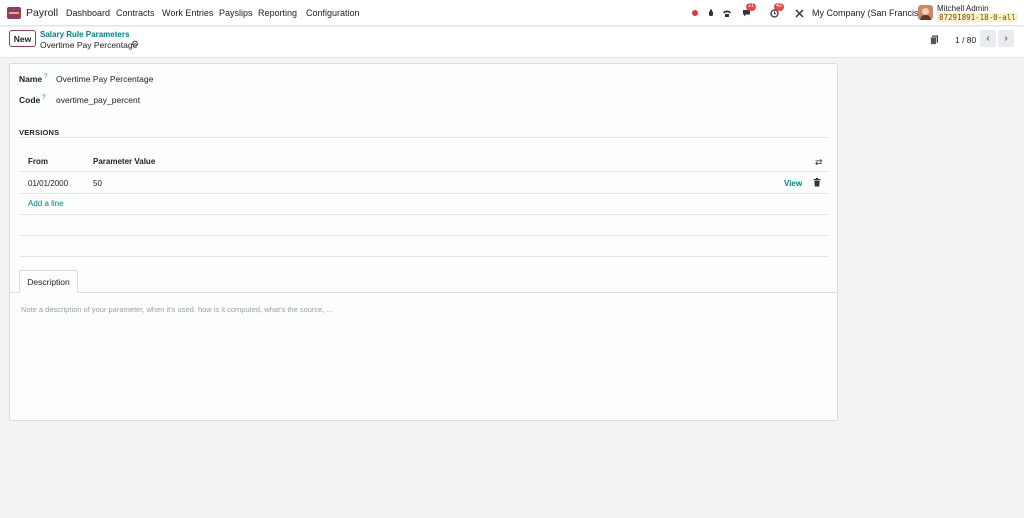 This screenshot has width=1024, height=518. I want to click on pager-value: 1 / 80, so click(965, 40).